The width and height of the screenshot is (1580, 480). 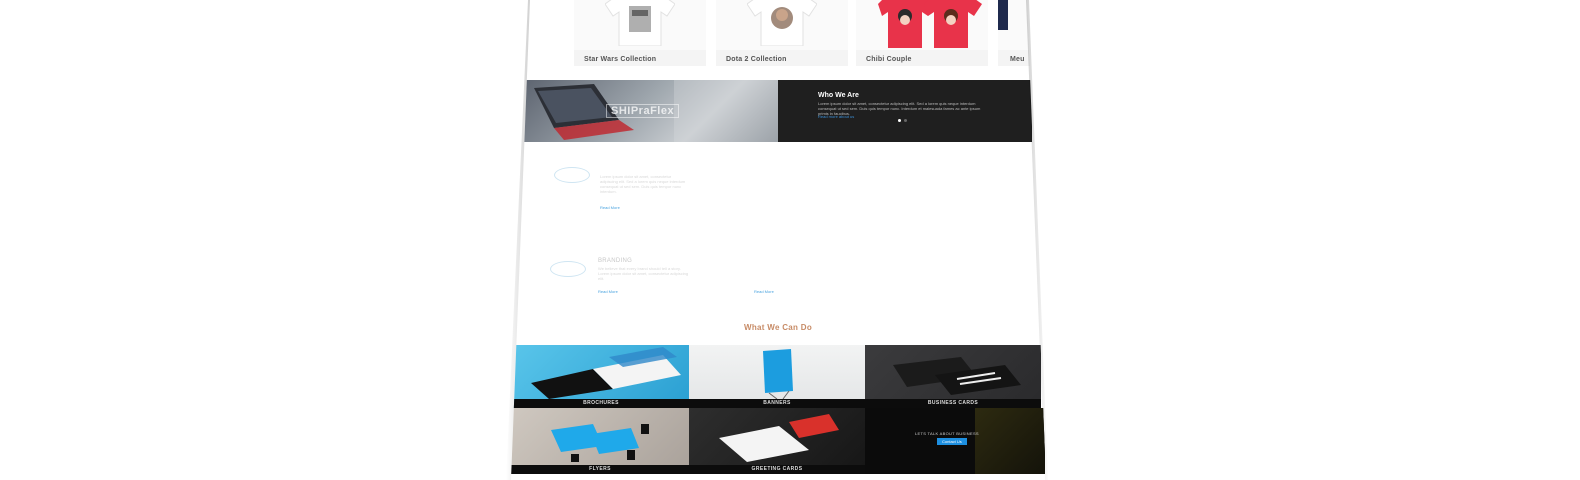 I want to click on tile-caption: FLYERS, so click(x=600, y=469).